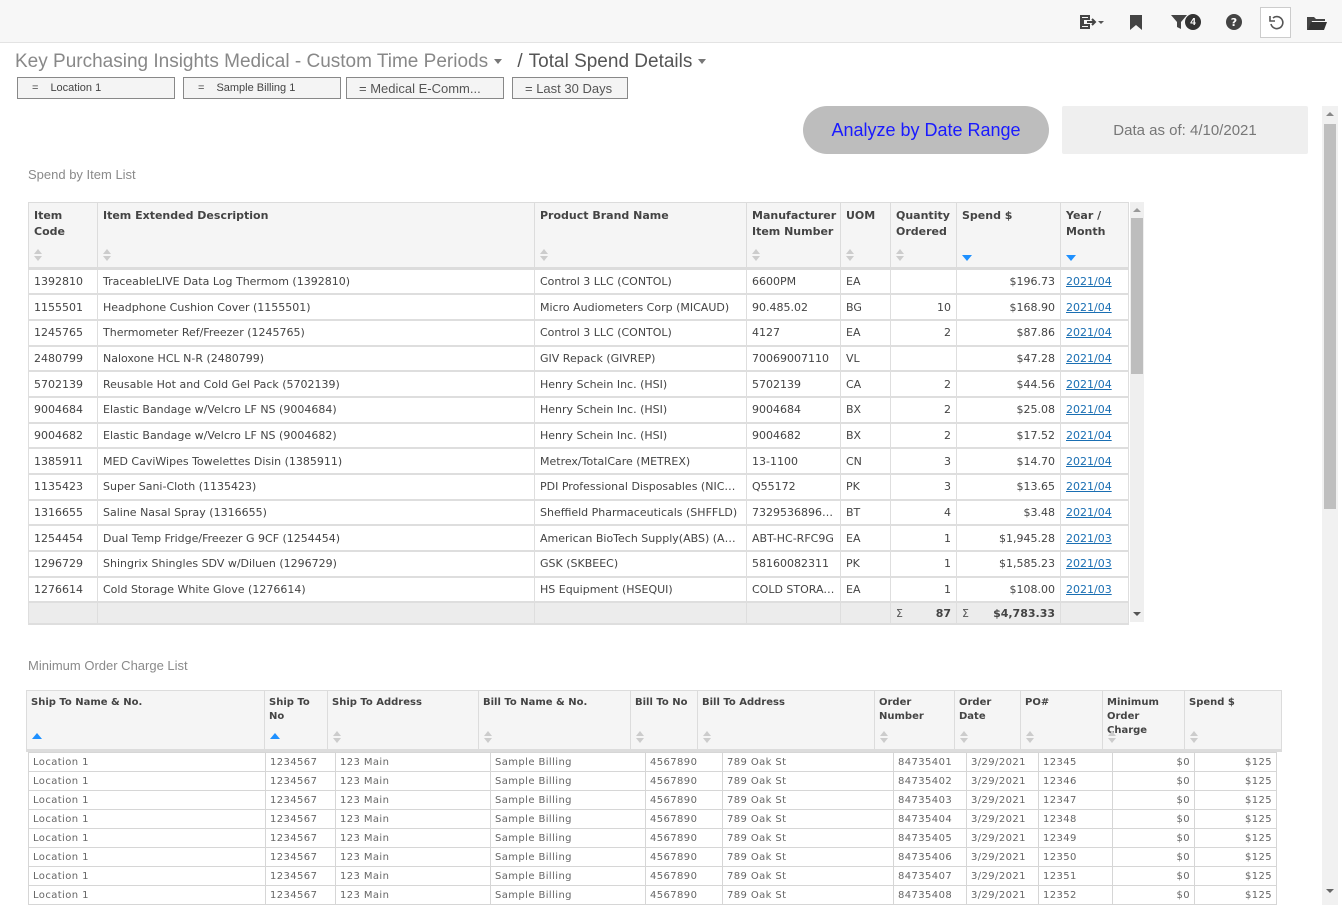  What do you see at coordinates (926, 130) in the screenshot?
I see `analyze-by-date-range-button: Analyze by Date Range` at bounding box center [926, 130].